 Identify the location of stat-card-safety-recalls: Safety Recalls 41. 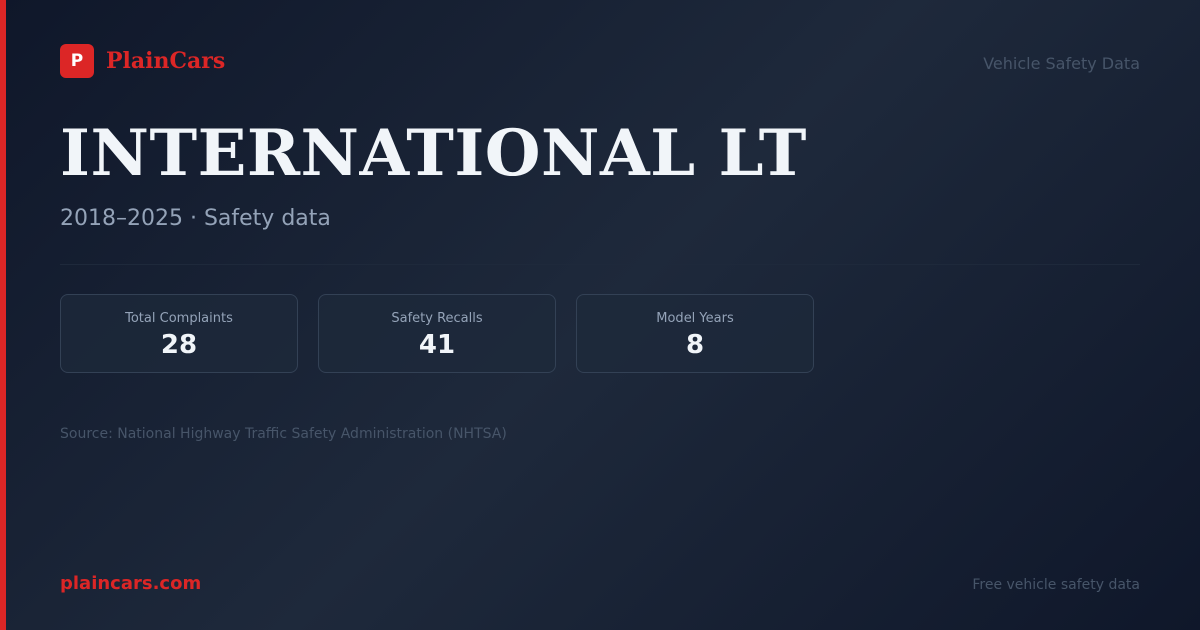
(437, 333).